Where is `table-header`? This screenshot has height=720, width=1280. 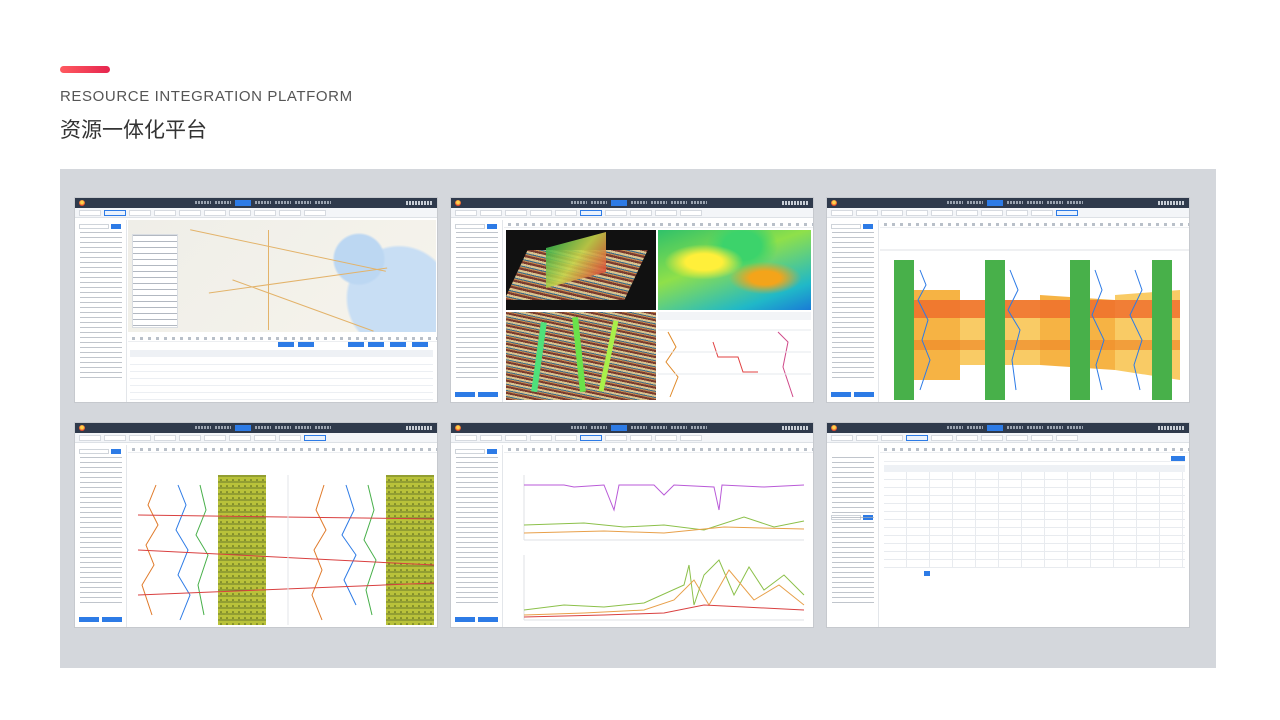 table-header is located at coordinates (1034, 468).